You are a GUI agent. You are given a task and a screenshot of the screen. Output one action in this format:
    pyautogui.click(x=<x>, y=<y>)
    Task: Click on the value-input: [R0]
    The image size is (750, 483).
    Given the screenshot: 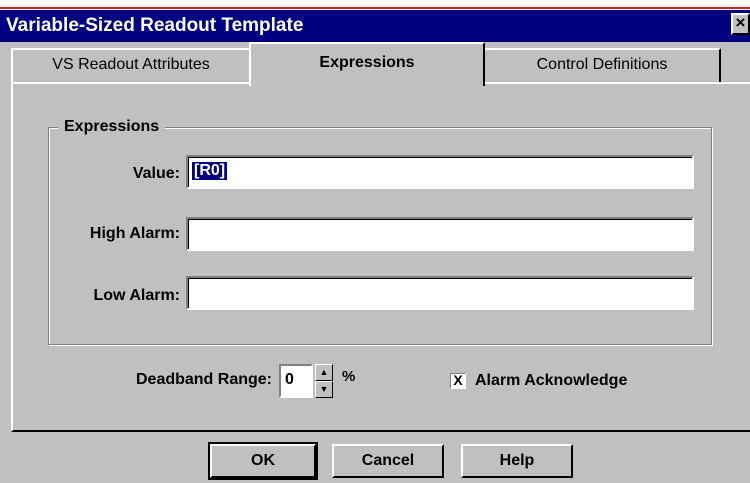 What is the action you would take?
    pyautogui.click(x=440, y=172)
    